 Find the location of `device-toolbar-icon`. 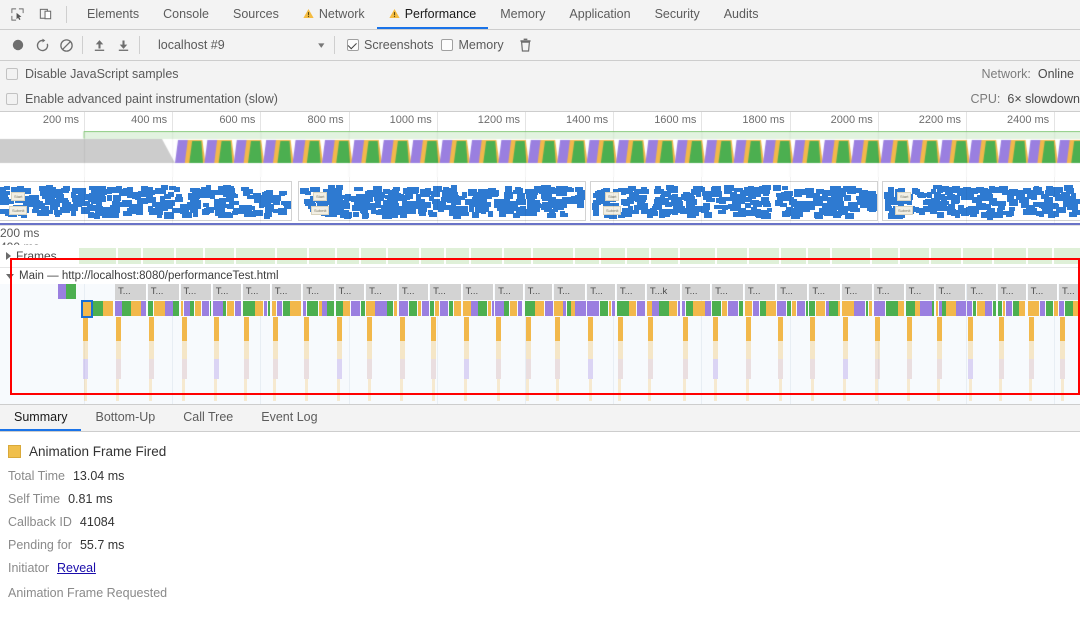

device-toolbar-icon is located at coordinates (45, 15).